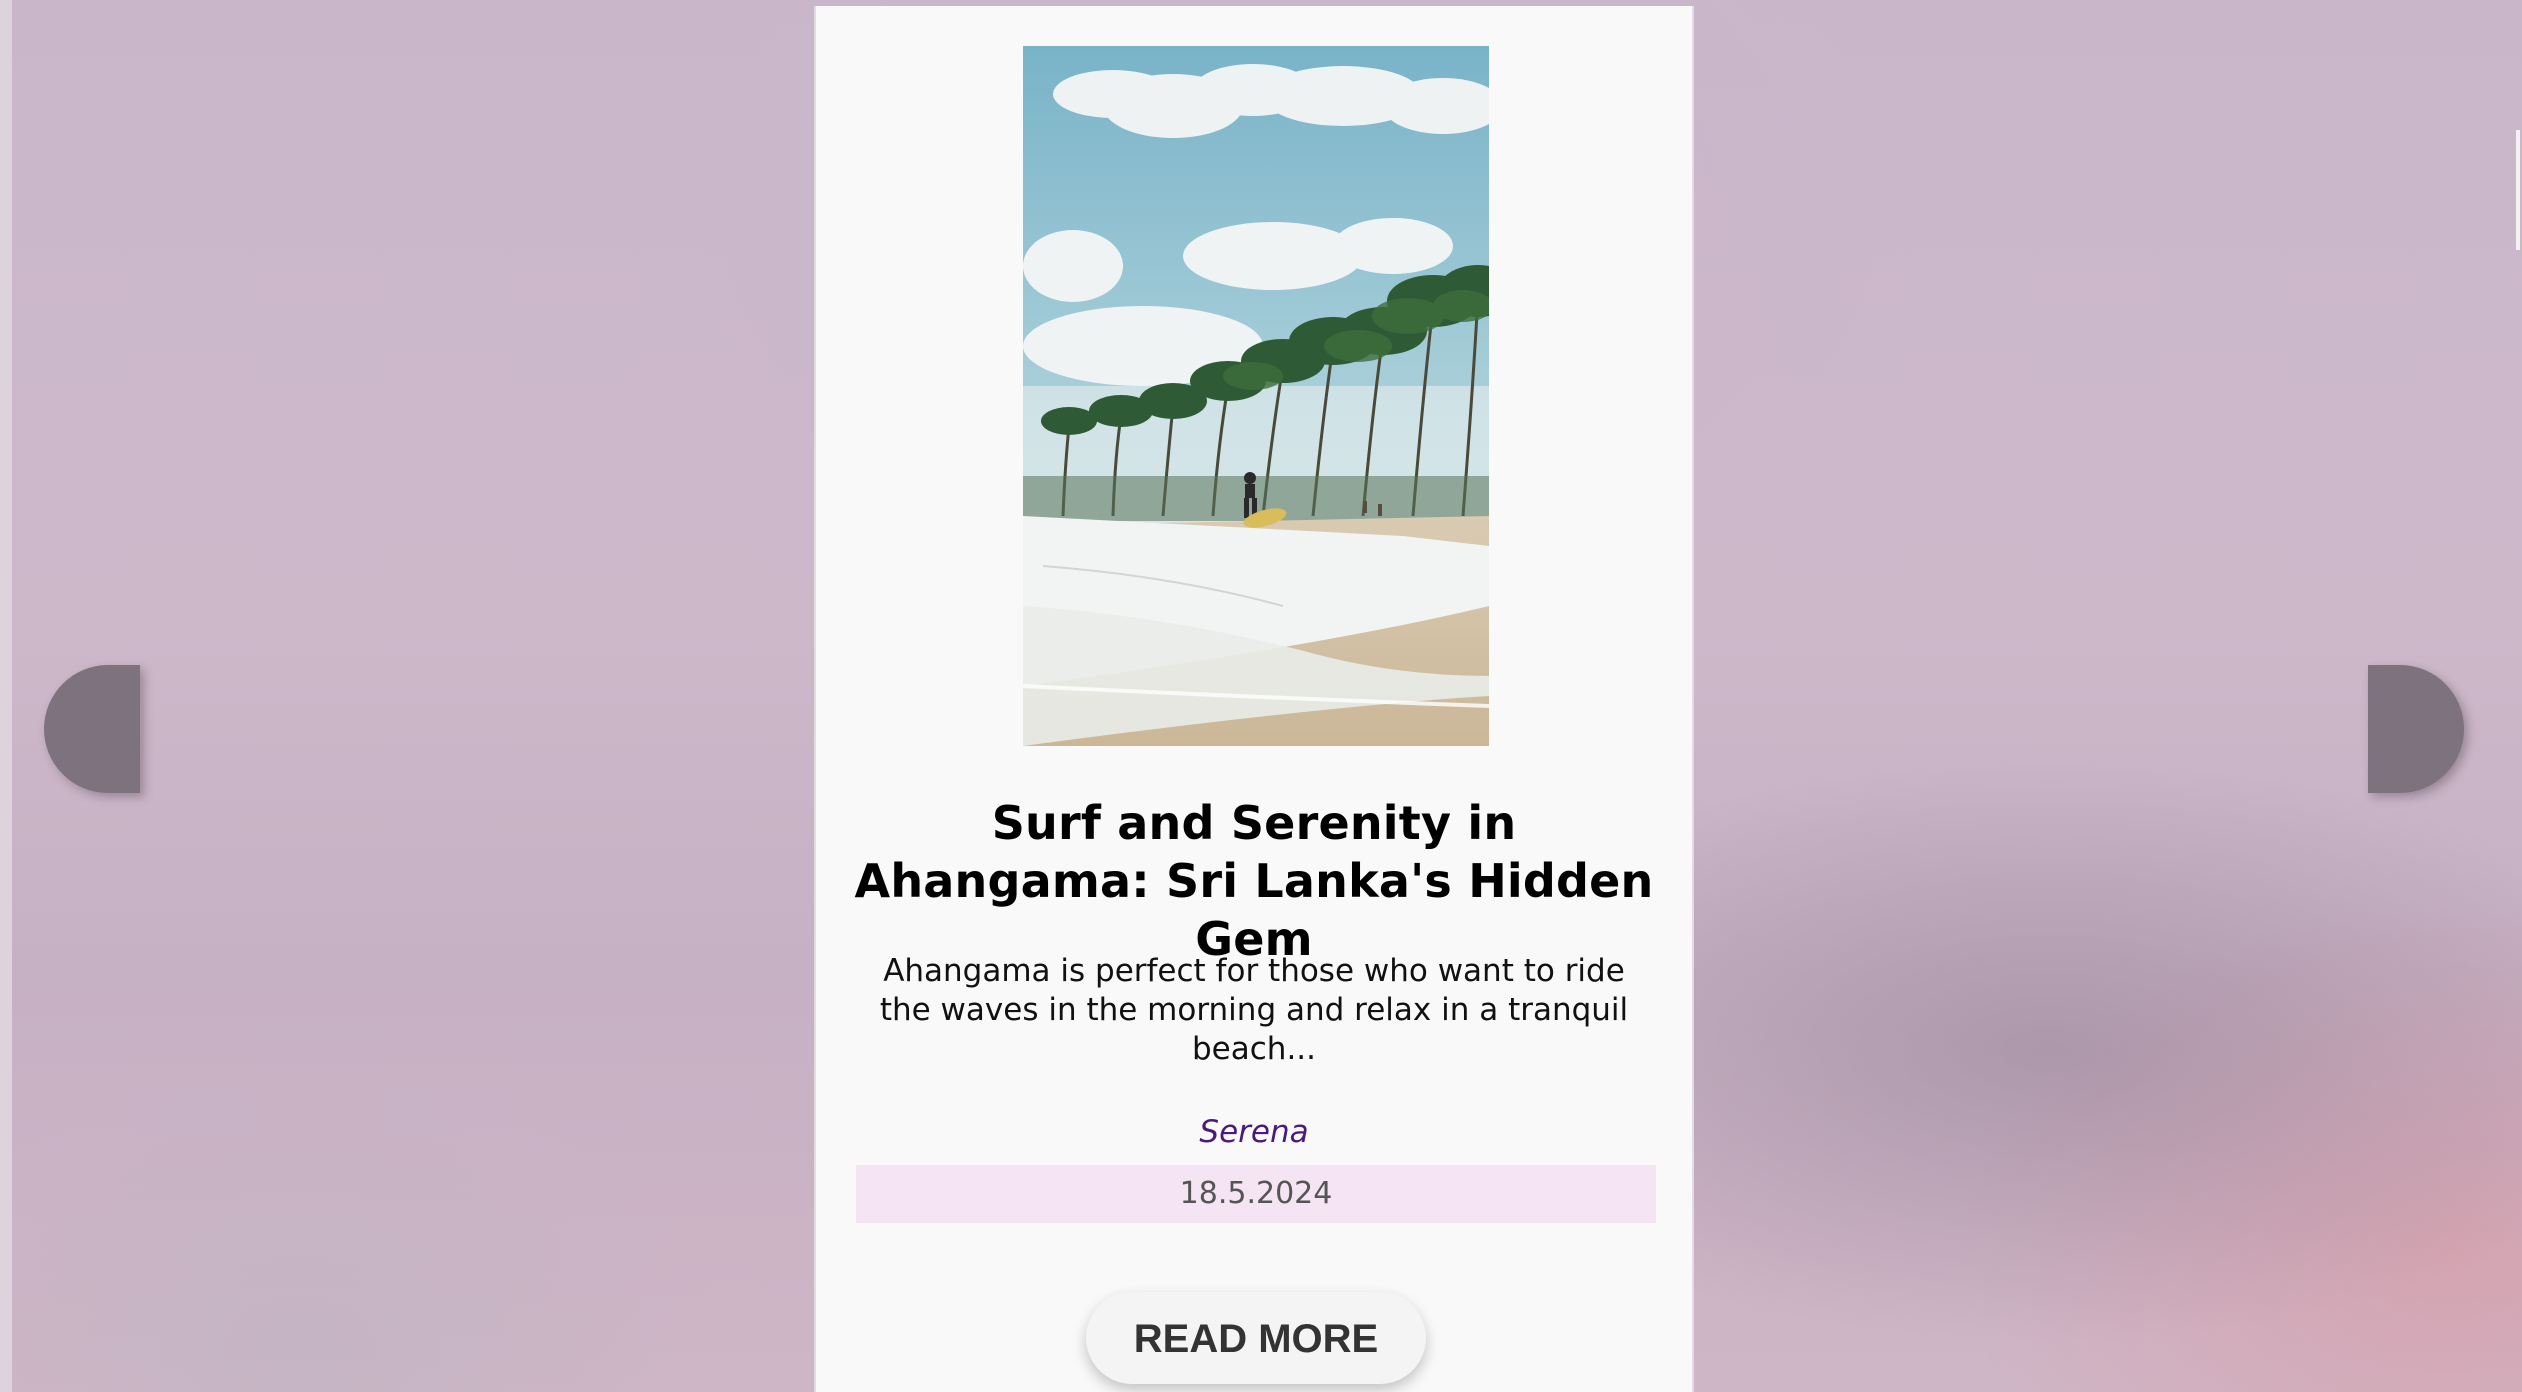 Image resolution: width=2522 pixels, height=1392 pixels. What do you see at coordinates (1256, 1194) in the screenshot?
I see `post-date: 18.5.2024` at bounding box center [1256, 1194].